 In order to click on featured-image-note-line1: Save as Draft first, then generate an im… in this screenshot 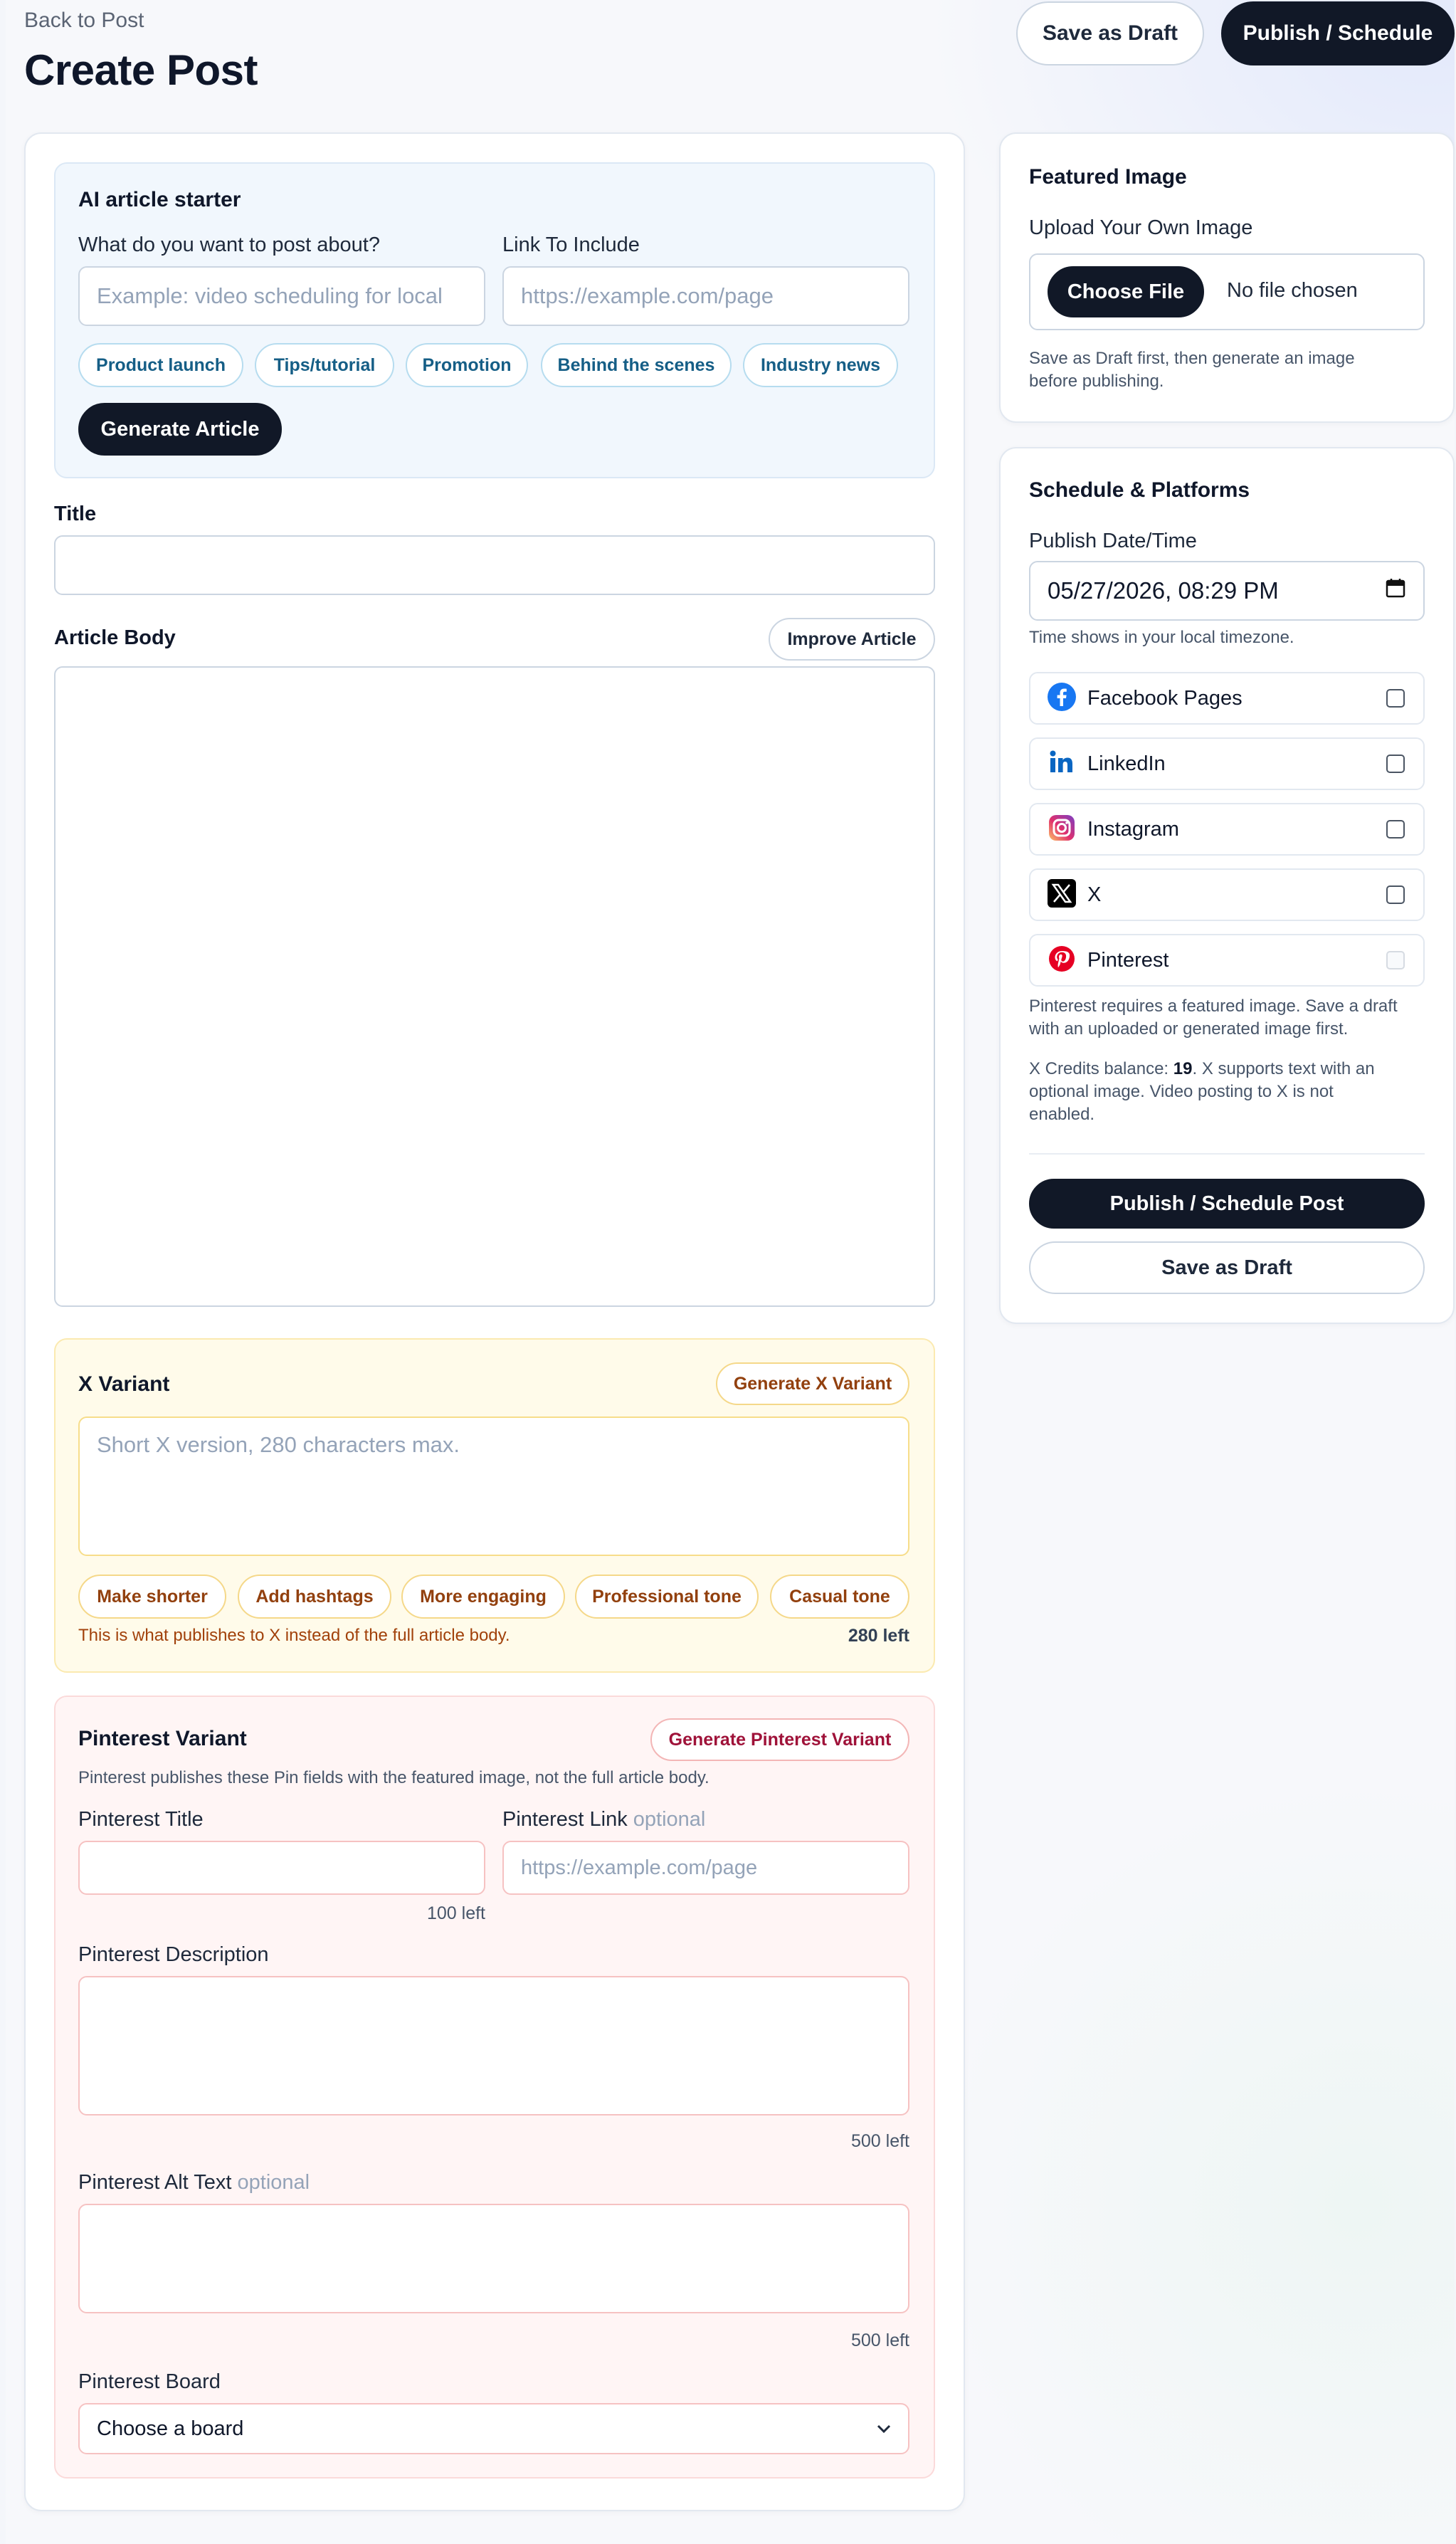, I will do `click(1192, 358)`.